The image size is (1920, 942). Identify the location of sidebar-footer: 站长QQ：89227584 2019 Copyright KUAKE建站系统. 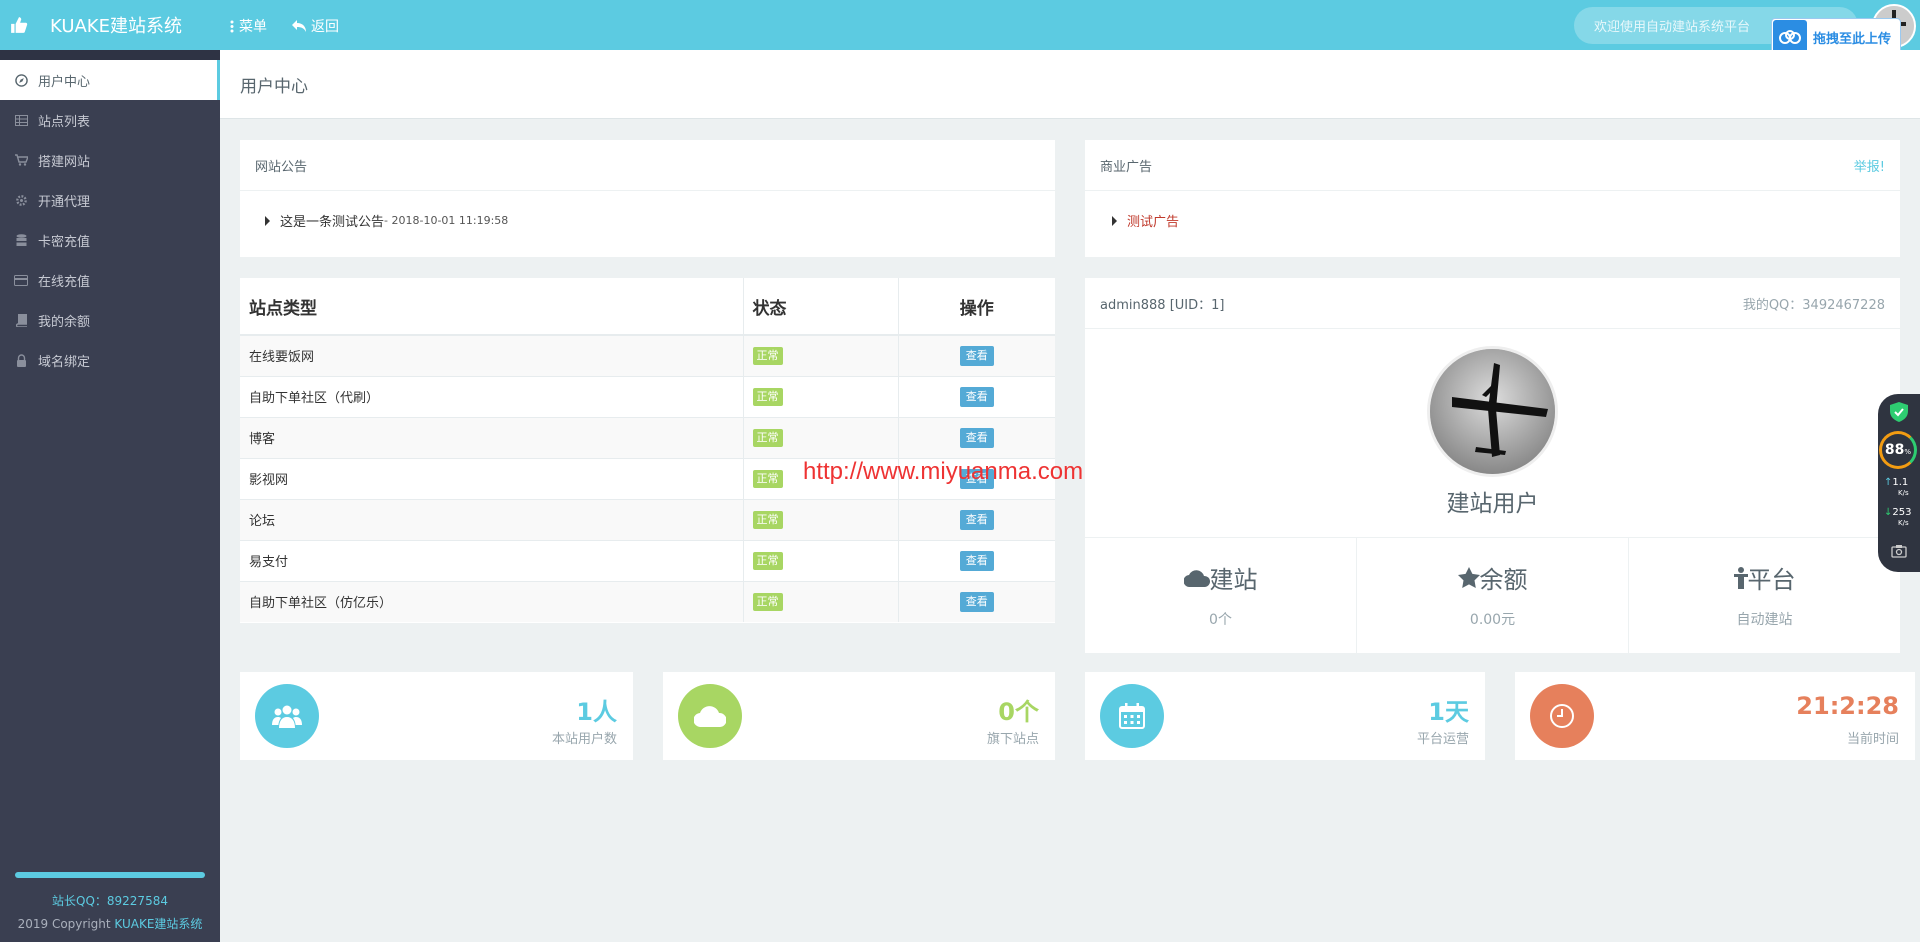
(110, 907).